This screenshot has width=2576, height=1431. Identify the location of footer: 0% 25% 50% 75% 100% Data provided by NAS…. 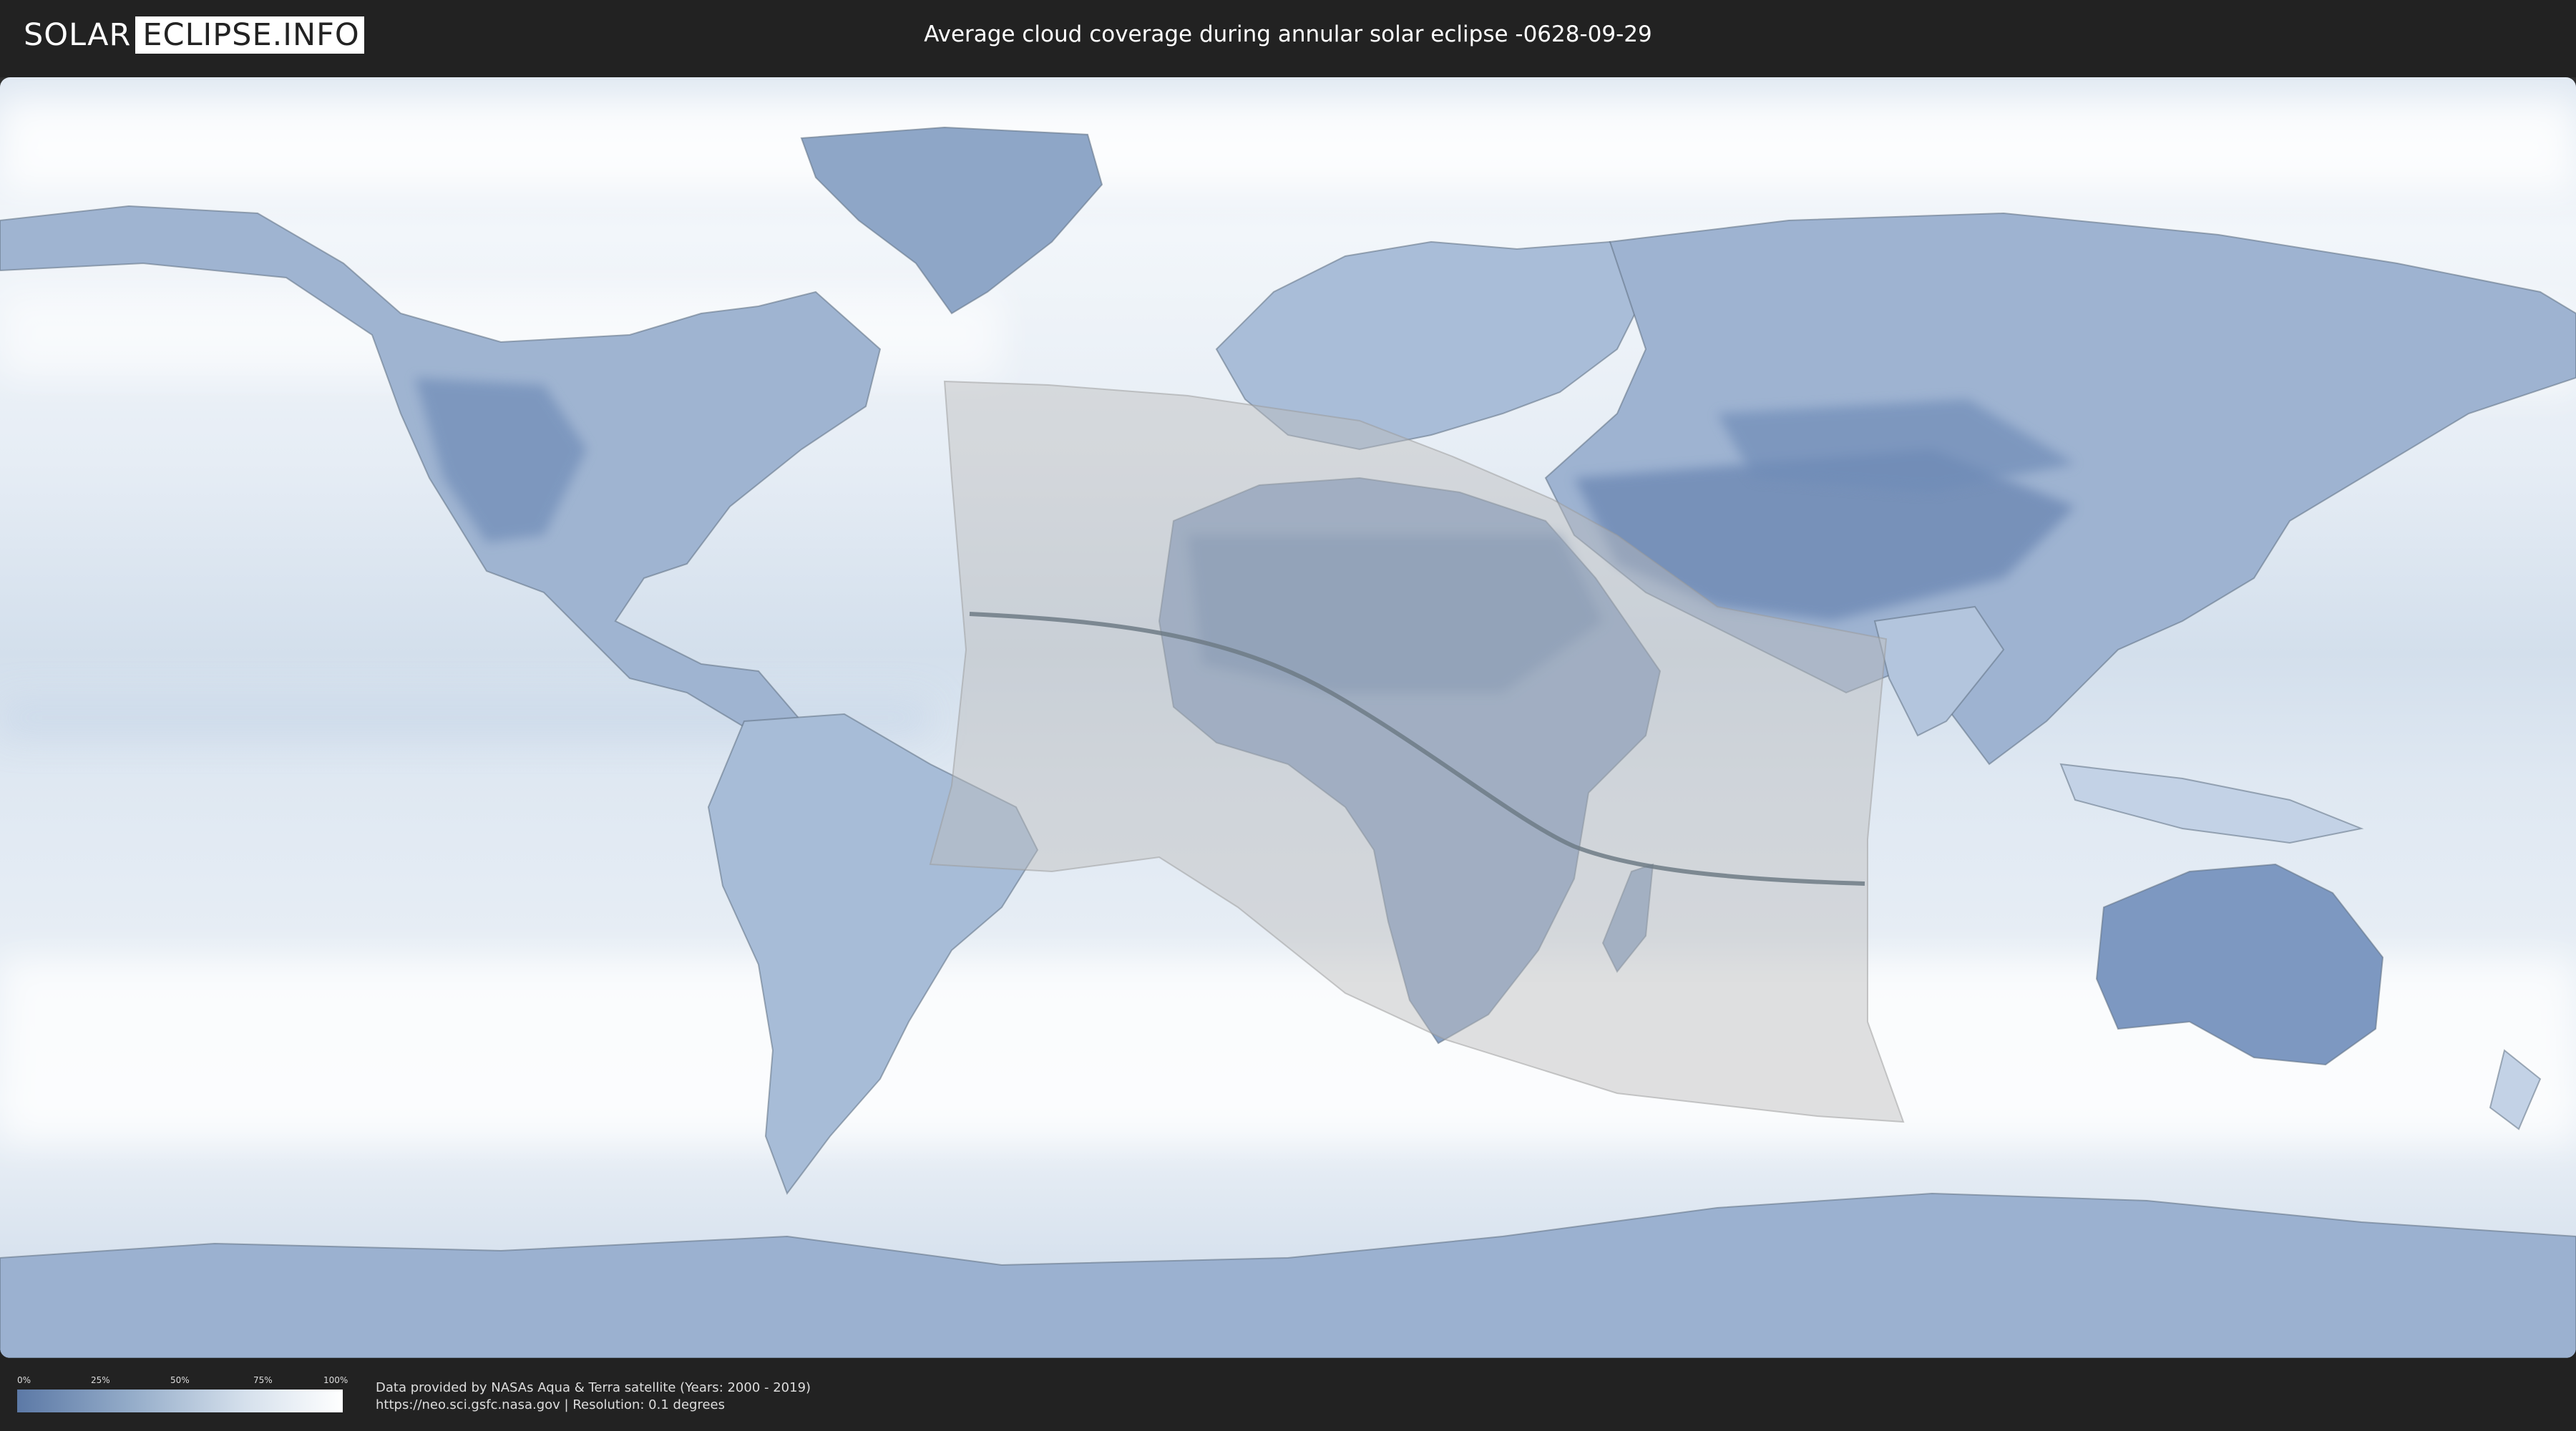
(1288, 1394).